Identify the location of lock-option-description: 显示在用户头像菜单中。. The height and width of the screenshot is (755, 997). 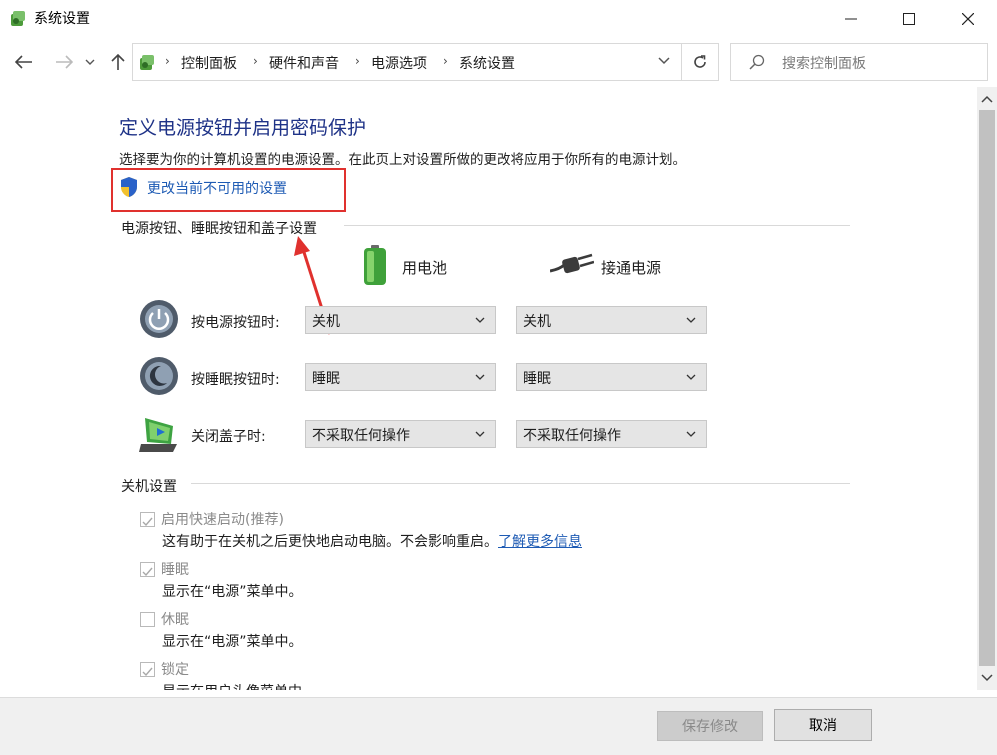
(239, 685).